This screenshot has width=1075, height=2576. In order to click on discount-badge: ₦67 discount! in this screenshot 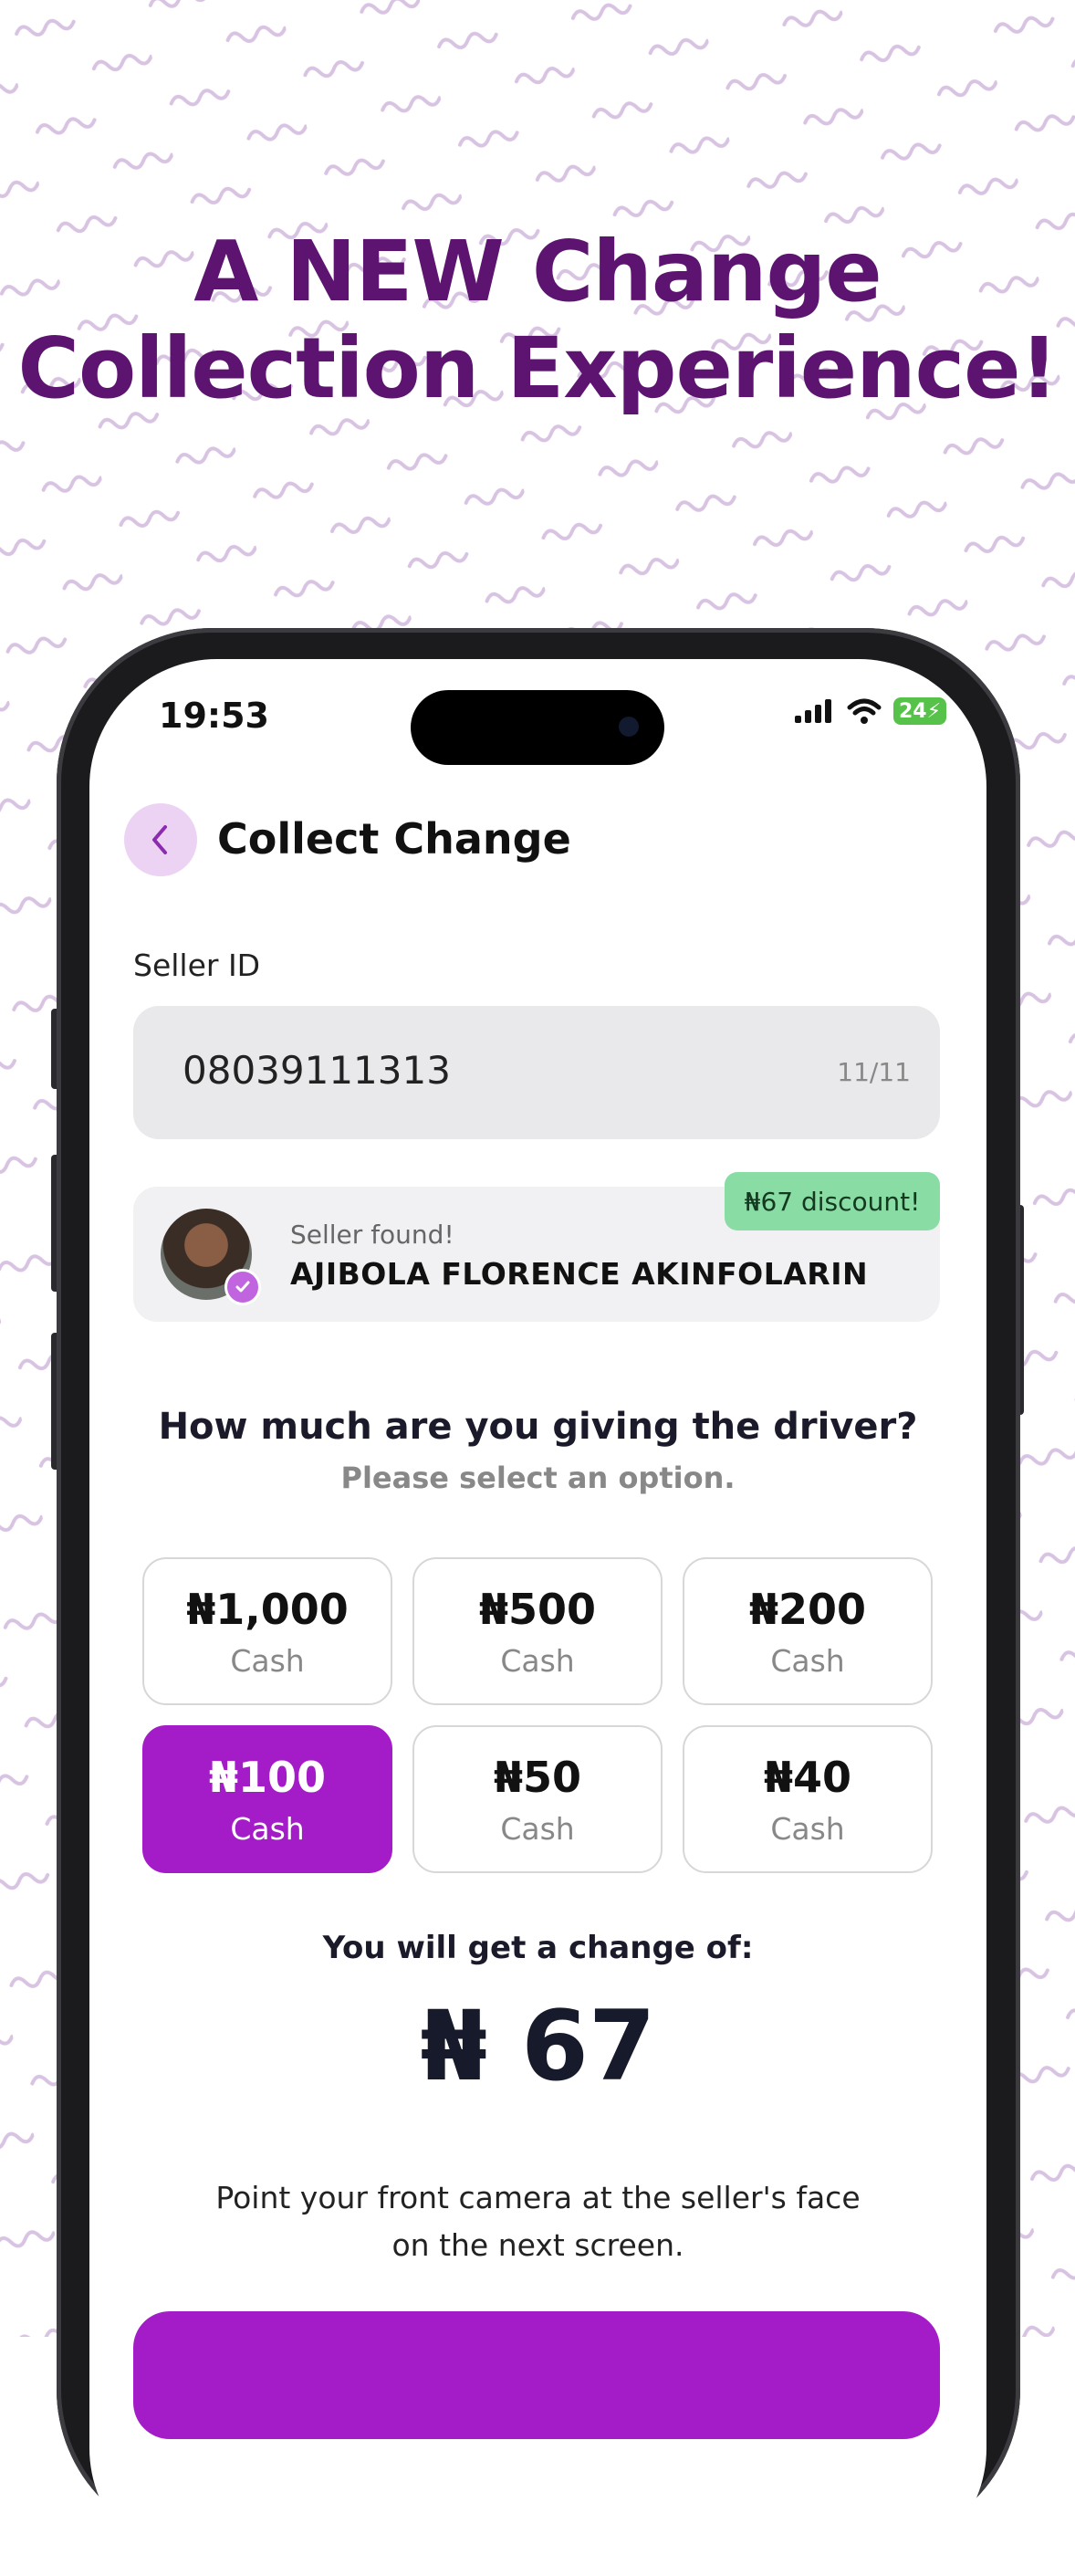, I will do `click(833, 1201)`.